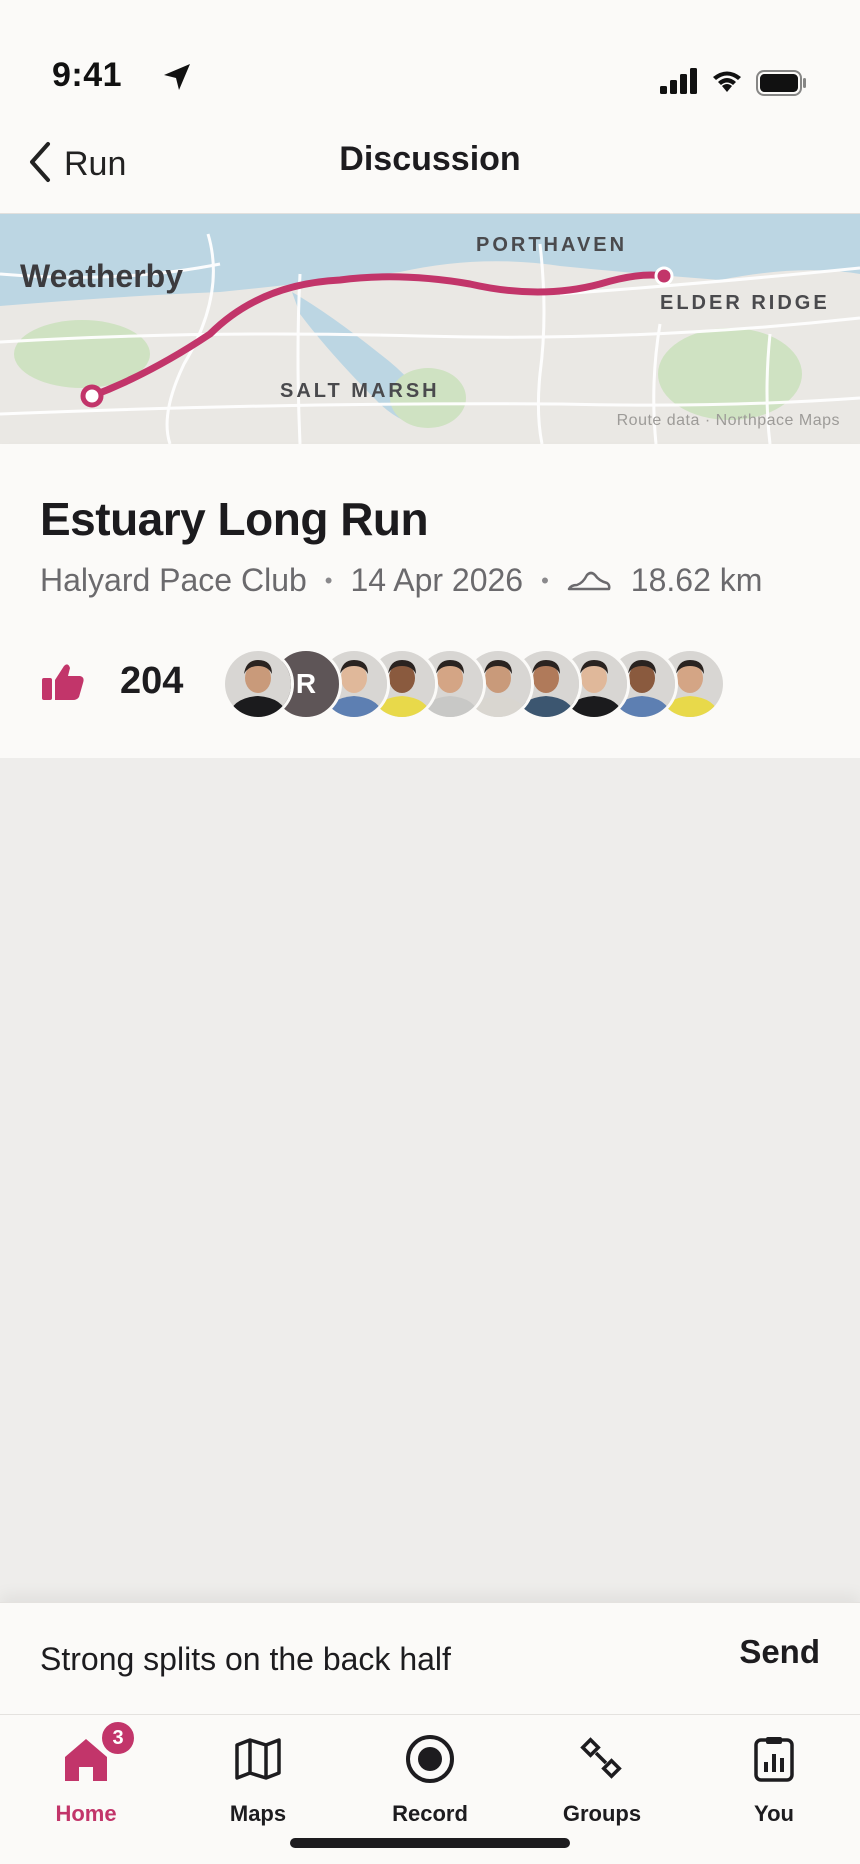  What do you see at coordinates (430, 1813) in the screenshot?
I see `tab-label: Record` at bounding box center [430, 1813].